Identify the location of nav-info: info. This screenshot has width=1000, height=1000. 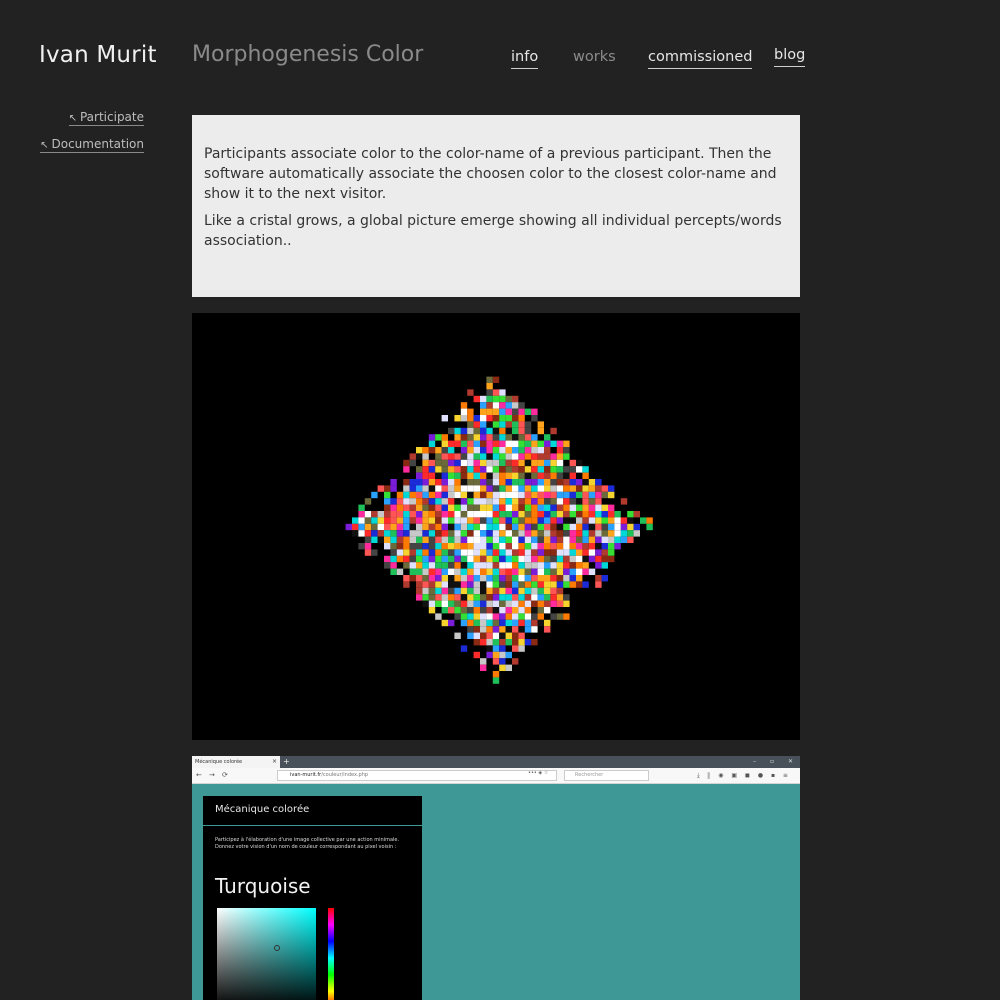
(525, 59).